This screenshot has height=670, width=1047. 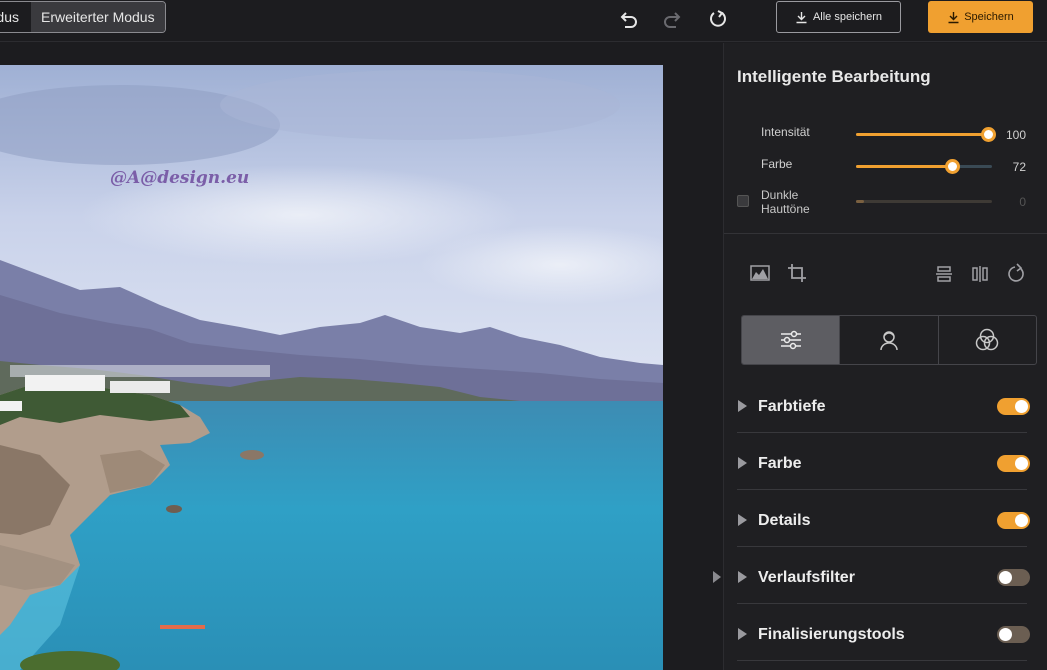 What do you see at coordinates (760, 273) in the screenshot?
I see `histogram-icon` at bounding box center [760, 273].